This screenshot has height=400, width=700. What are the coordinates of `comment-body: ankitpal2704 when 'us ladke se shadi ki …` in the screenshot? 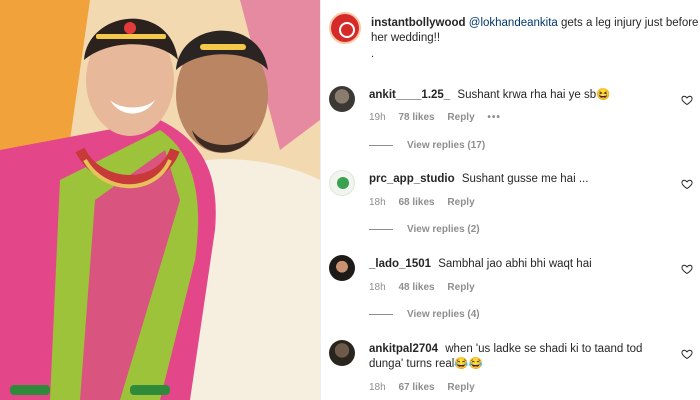 It's located at (524, 357).